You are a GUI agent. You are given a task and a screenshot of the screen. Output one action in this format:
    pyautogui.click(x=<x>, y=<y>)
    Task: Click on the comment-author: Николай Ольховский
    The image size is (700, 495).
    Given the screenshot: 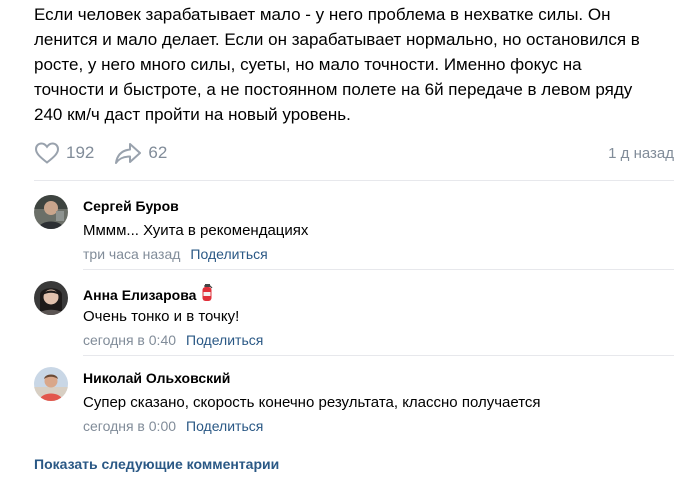 What is the action you would take?
    pyautogui.click(x=156, y=378)
    